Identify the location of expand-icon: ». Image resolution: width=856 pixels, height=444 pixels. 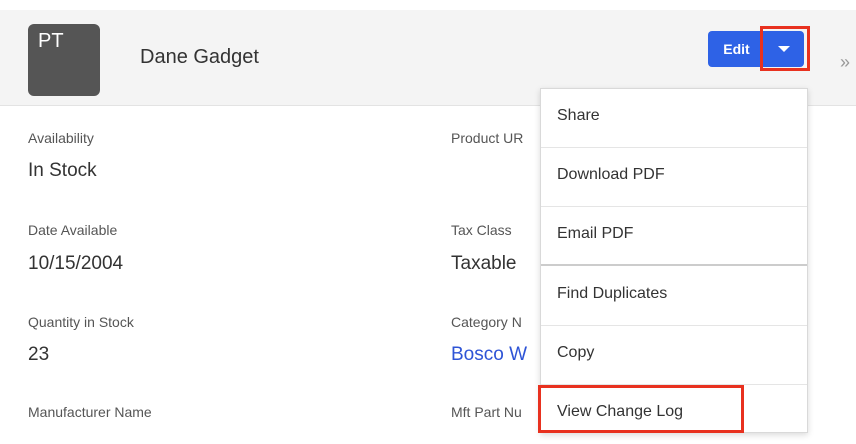
(845, 62).